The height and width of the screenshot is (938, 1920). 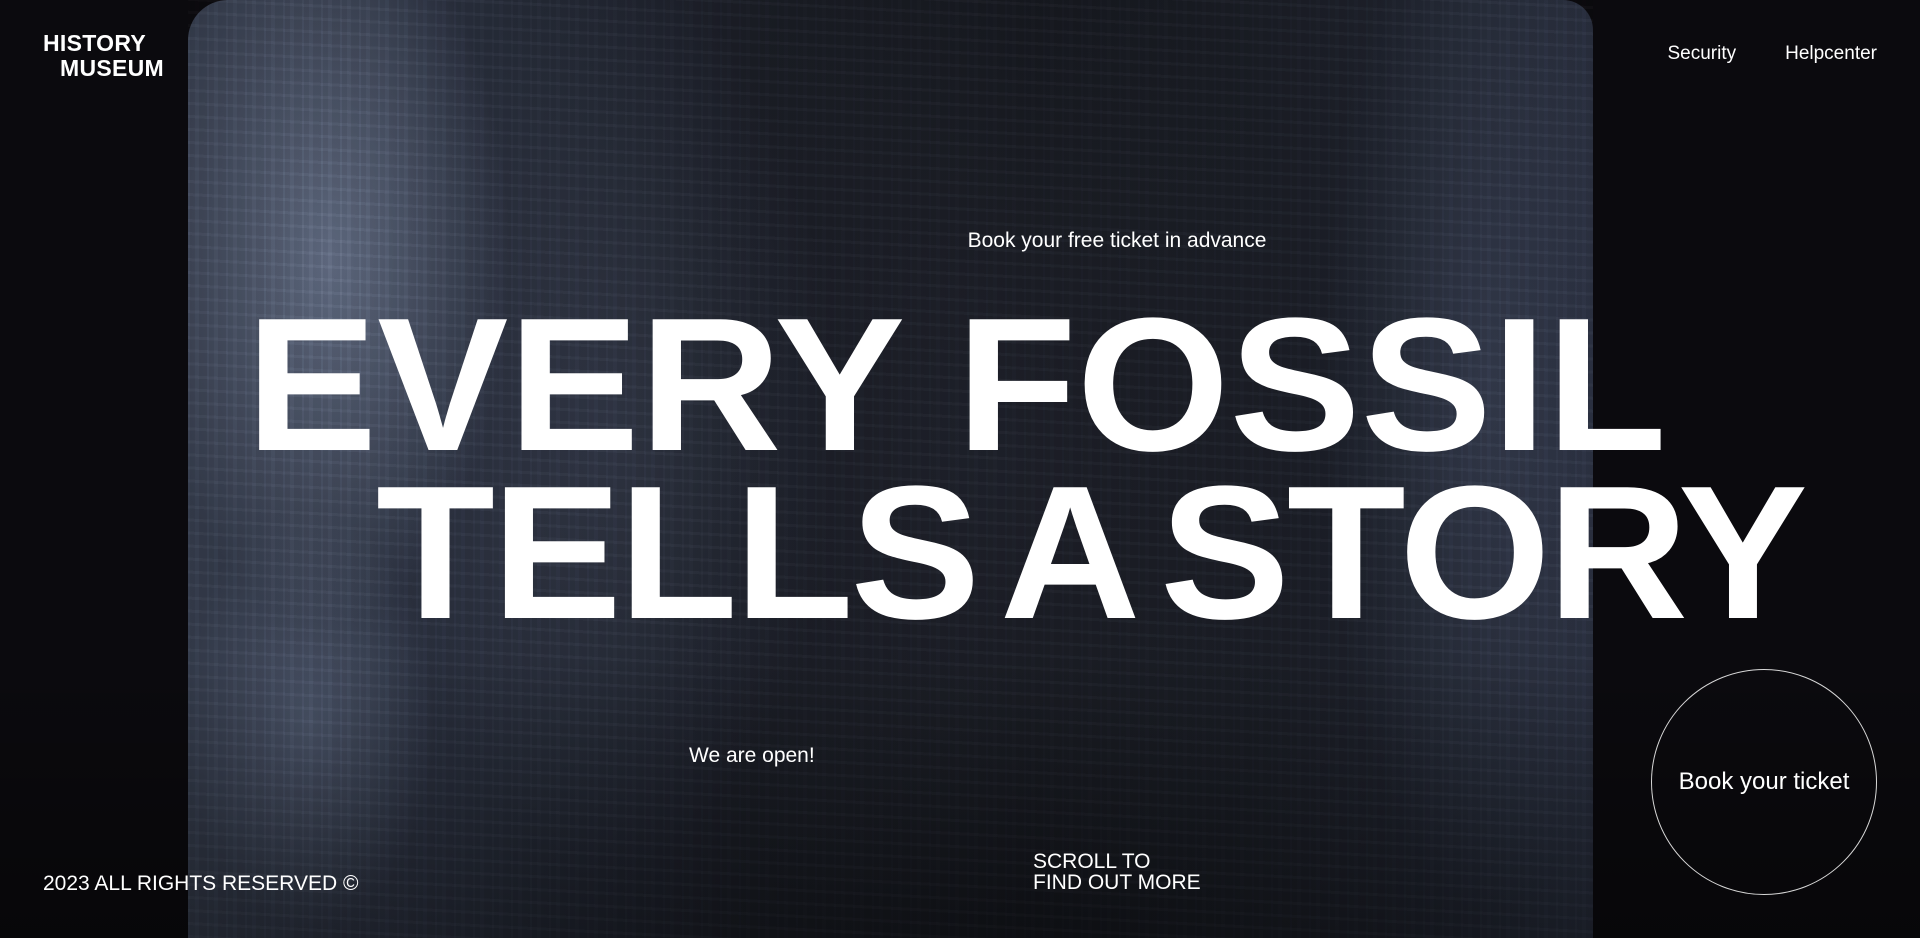 I want to click on top-nav: Security Helpcenter, so click(x=1772, y=54).